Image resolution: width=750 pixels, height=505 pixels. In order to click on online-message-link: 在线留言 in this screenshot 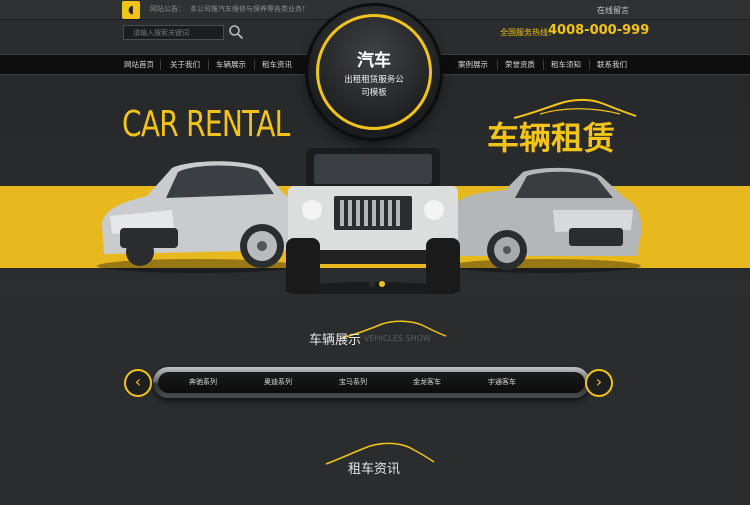, I will do `click(613, 10)`.